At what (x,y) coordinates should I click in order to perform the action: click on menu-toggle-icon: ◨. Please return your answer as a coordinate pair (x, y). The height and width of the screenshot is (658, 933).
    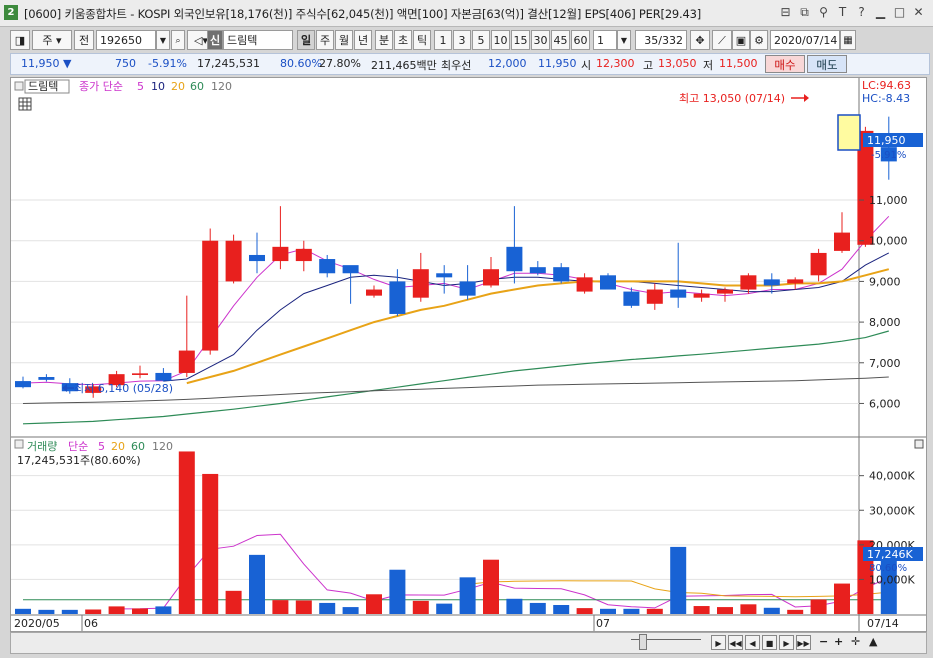
    Looking at the image, I should click on (20, 40).